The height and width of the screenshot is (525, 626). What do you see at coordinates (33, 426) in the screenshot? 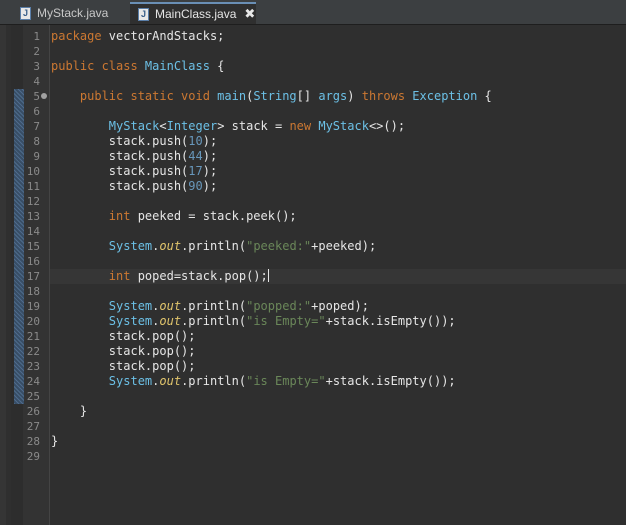
I see `line-number: 27` at bounding box center [33, 426].